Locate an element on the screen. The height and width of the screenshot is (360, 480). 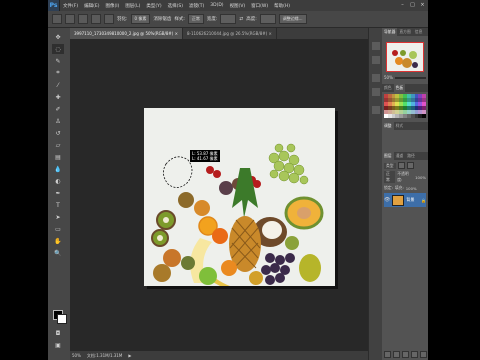
clone-stamp-icon: ♙ is located at coordinates (58, 121).